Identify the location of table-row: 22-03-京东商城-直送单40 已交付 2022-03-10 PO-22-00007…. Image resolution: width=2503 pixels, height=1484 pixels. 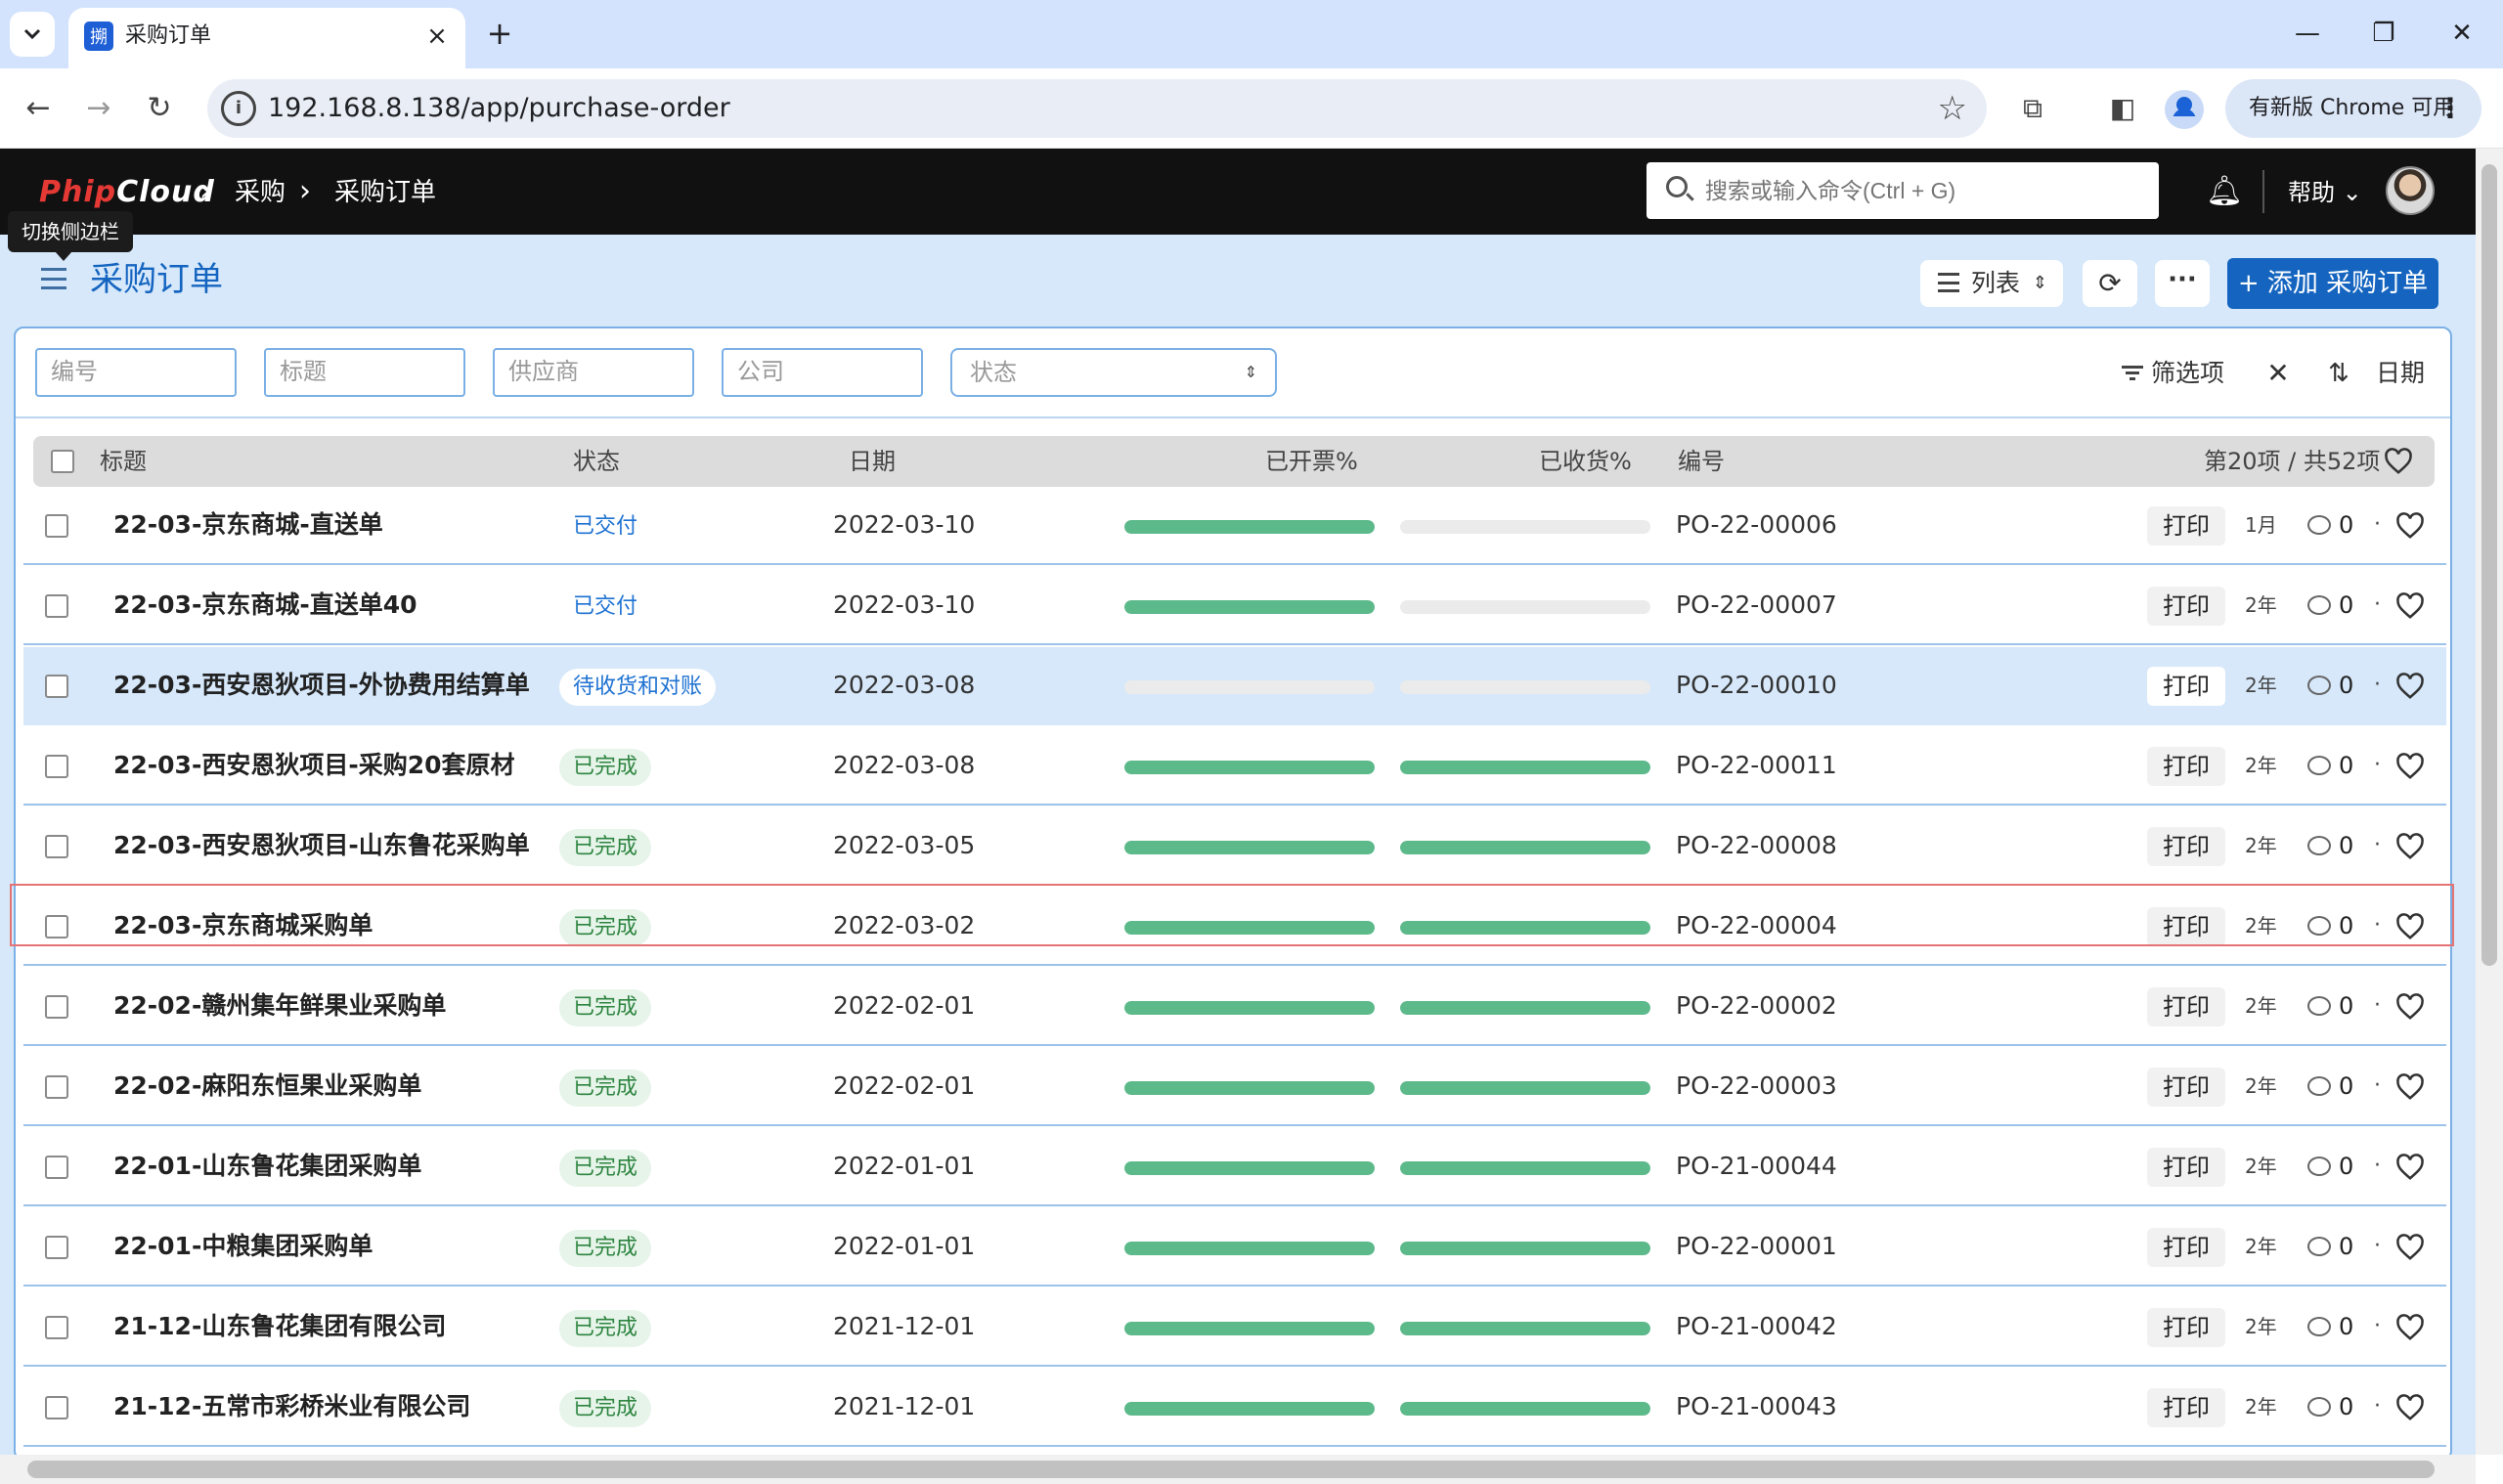
(1234, 606).